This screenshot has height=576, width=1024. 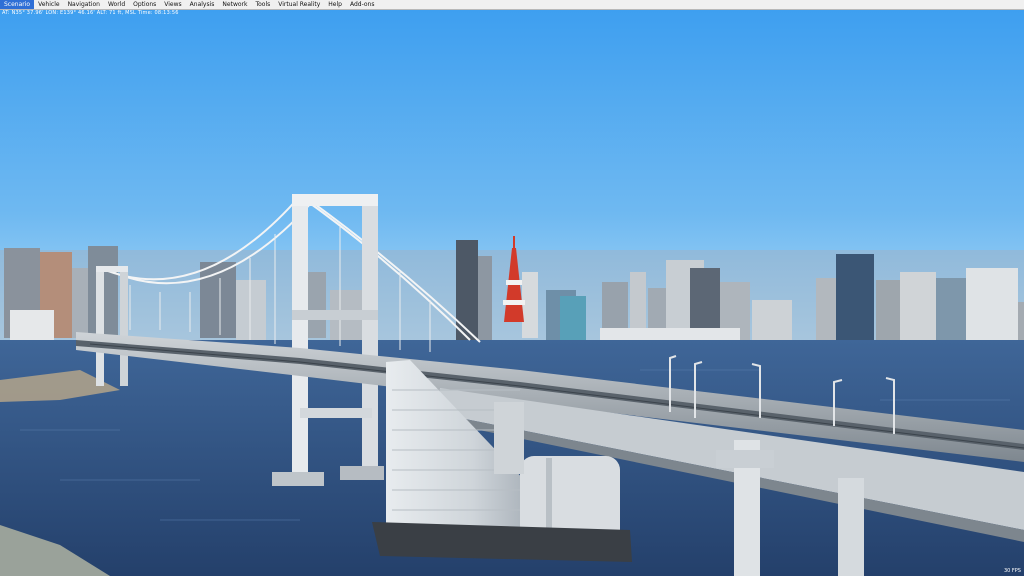 What do you see at coordinates (144, 4) in the screenshot?
I see `menu-options: Options` at bounding box center [144, 4].